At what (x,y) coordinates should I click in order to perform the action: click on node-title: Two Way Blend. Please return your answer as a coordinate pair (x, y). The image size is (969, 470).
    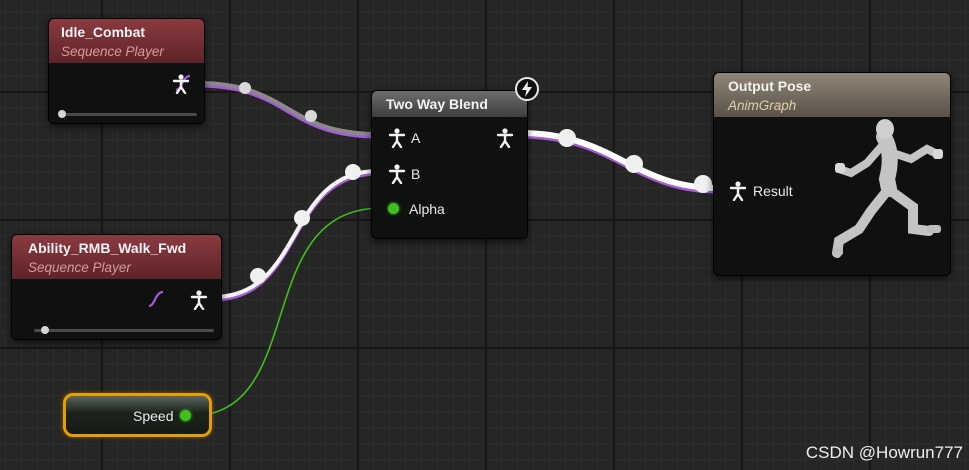
    Looking at the image, I should click on (437, 104).